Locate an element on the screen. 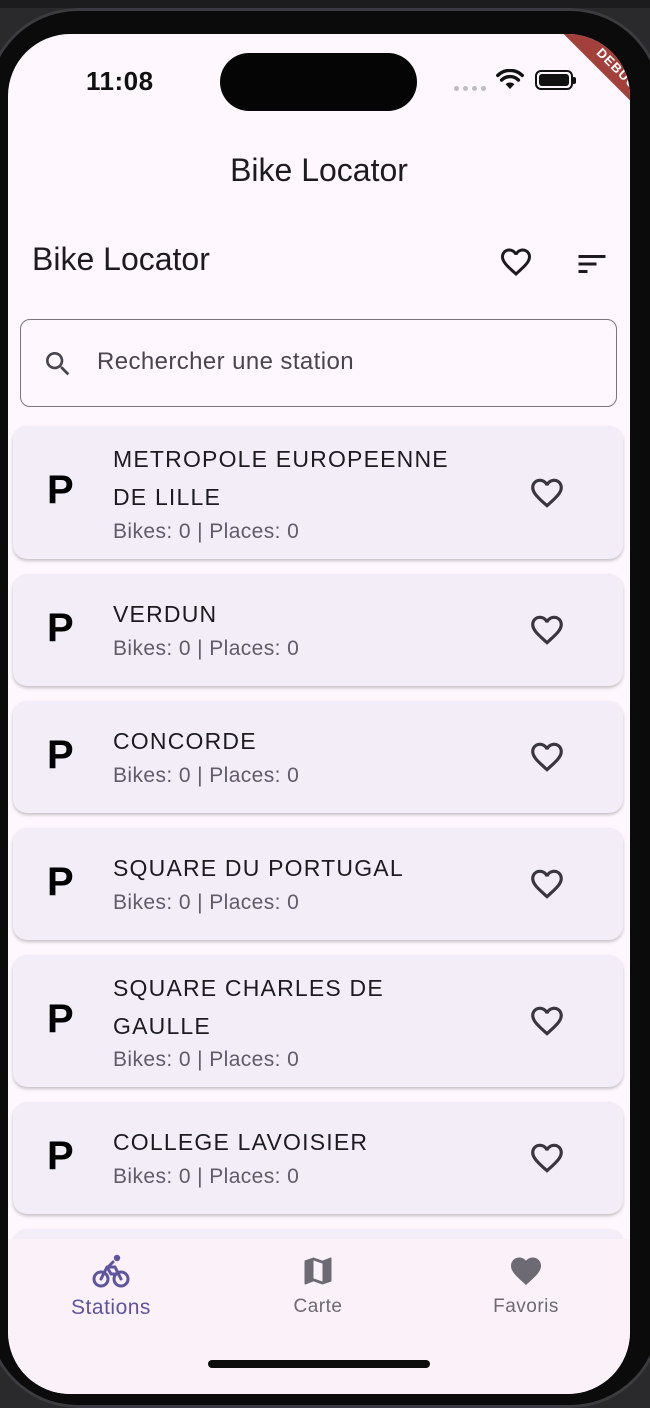 The image size is (650, 1408). status-time: 11:08 is located at coordinates (120, 81).